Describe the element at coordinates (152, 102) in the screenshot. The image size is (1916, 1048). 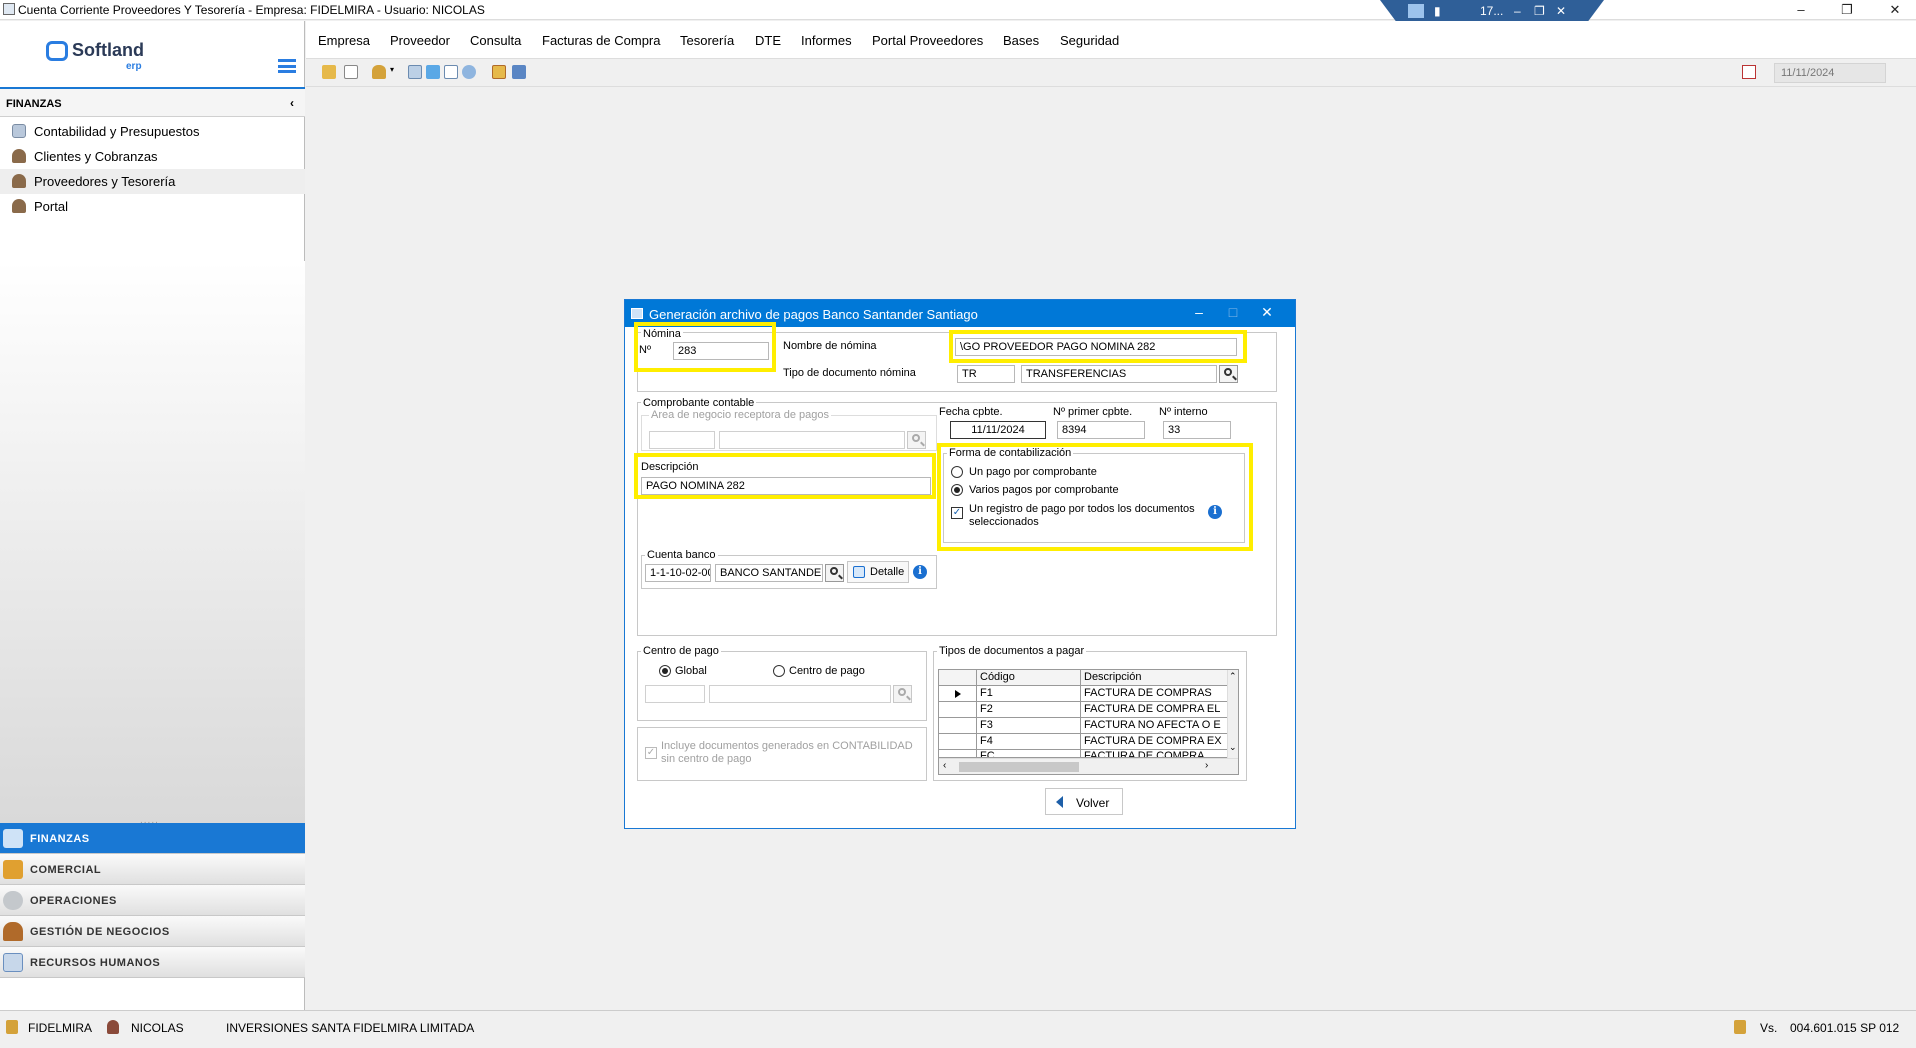
I see `section-header: FINANZAS ‹` at that location.